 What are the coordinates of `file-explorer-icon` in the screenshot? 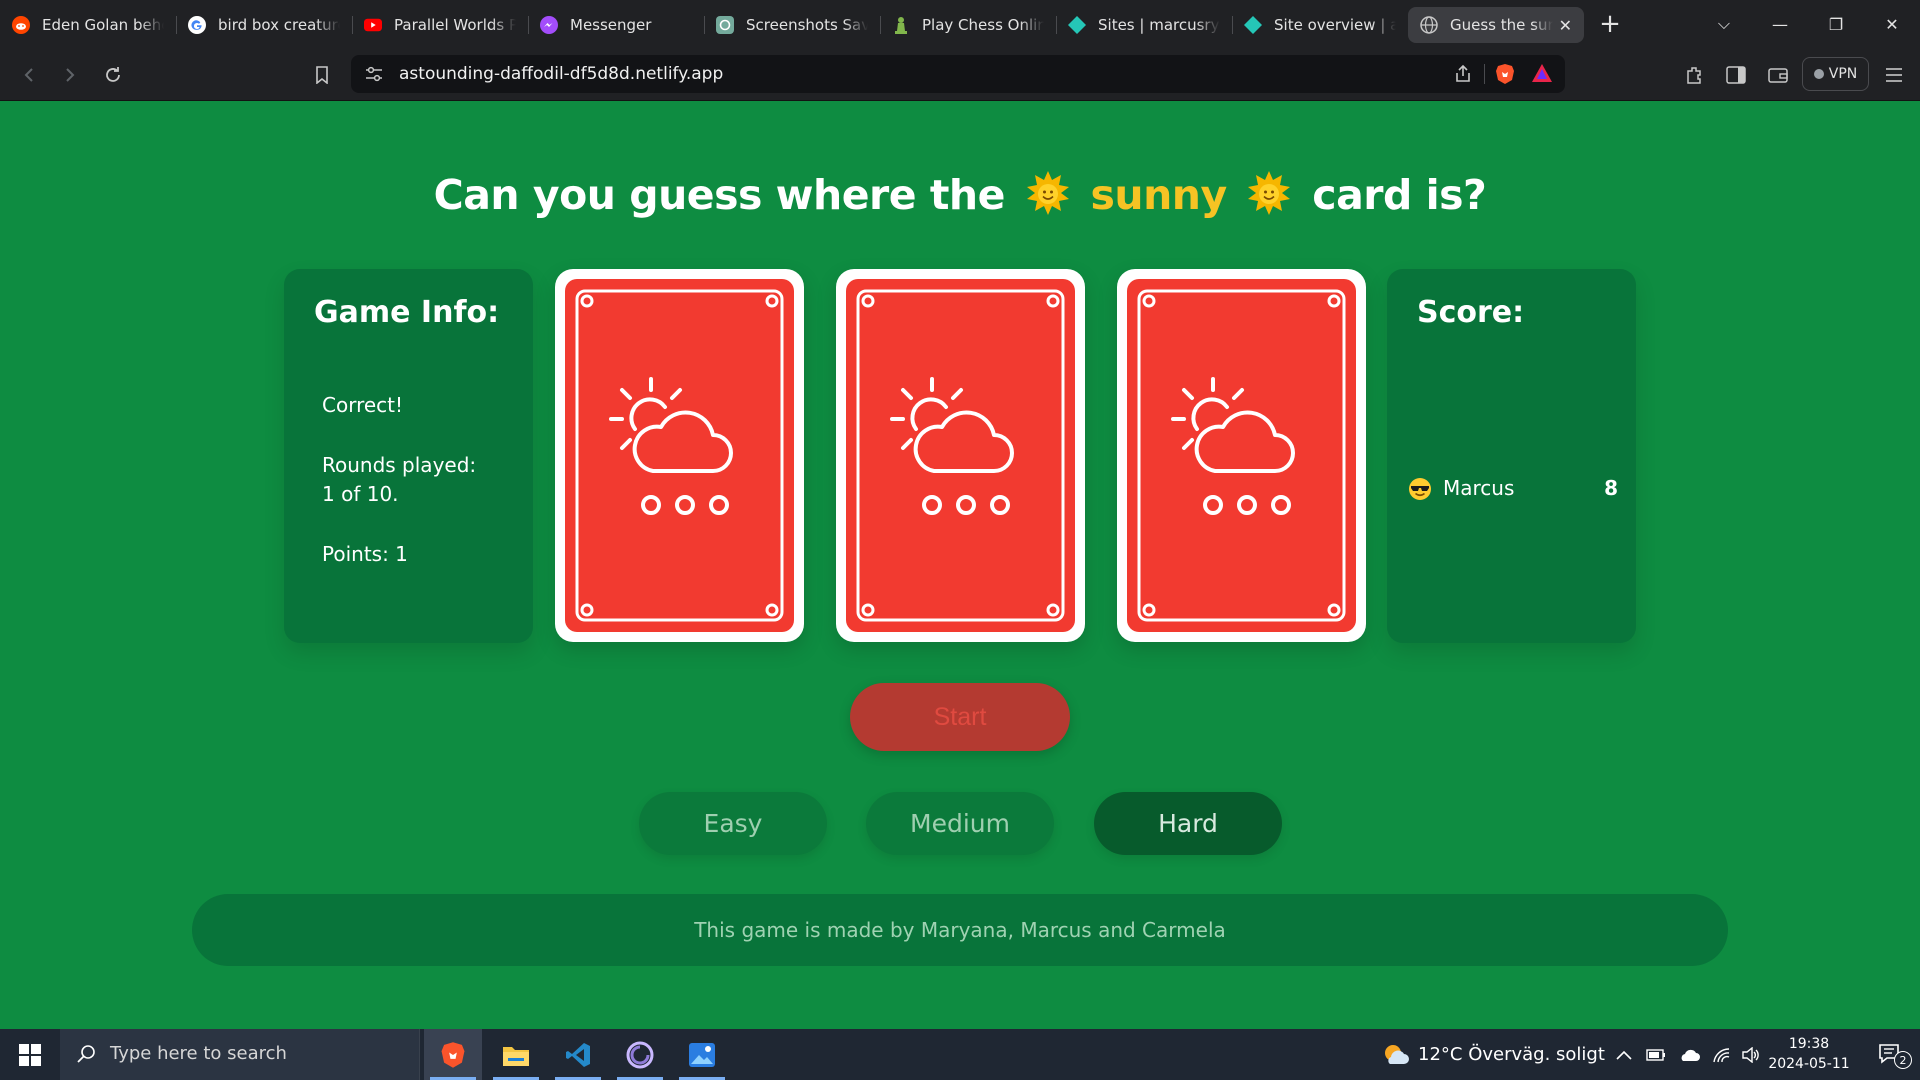 It's located at (516, 1056).